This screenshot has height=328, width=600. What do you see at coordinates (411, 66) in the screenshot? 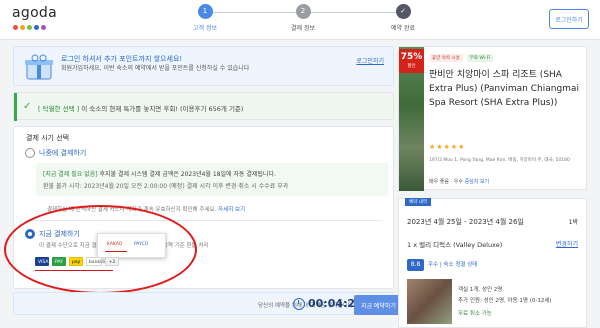
I see `discount-label: 할인` at bounding box center [411, 66].